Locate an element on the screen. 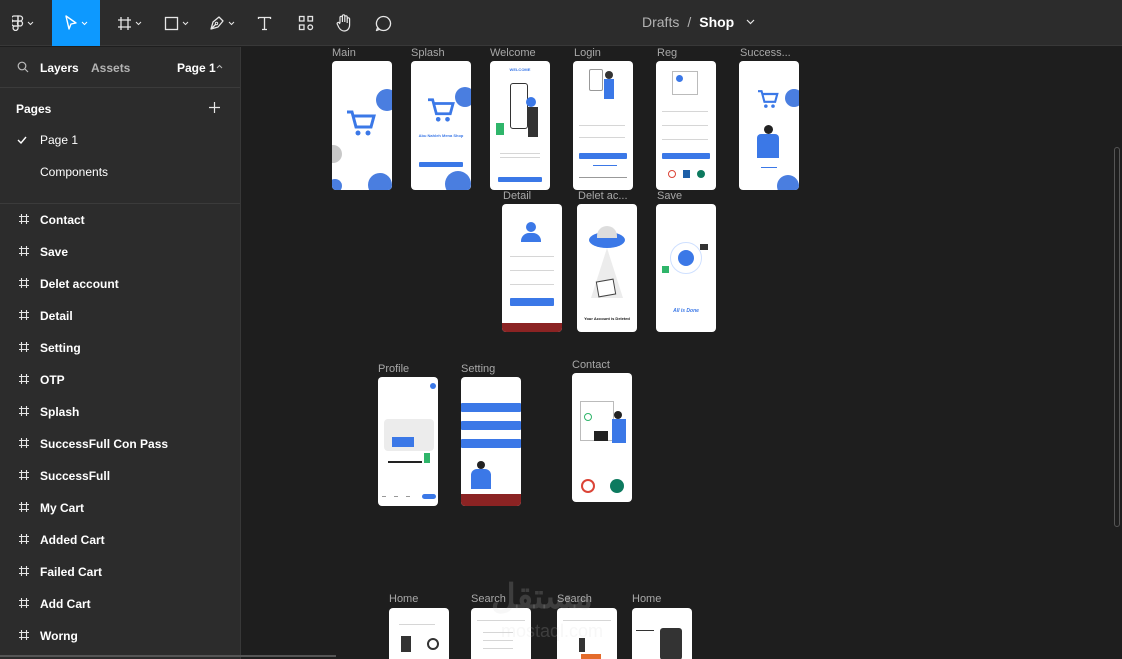 This screenshot has height=659, width=1122. page-item-components: Components is located at coordinates (120, 172).